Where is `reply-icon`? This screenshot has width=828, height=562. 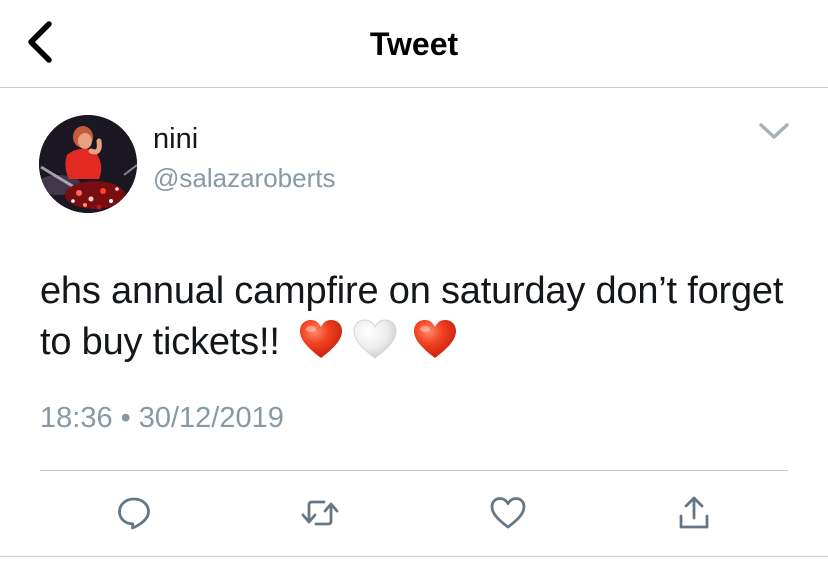 reply-icon is located at coordinates (134, 515).